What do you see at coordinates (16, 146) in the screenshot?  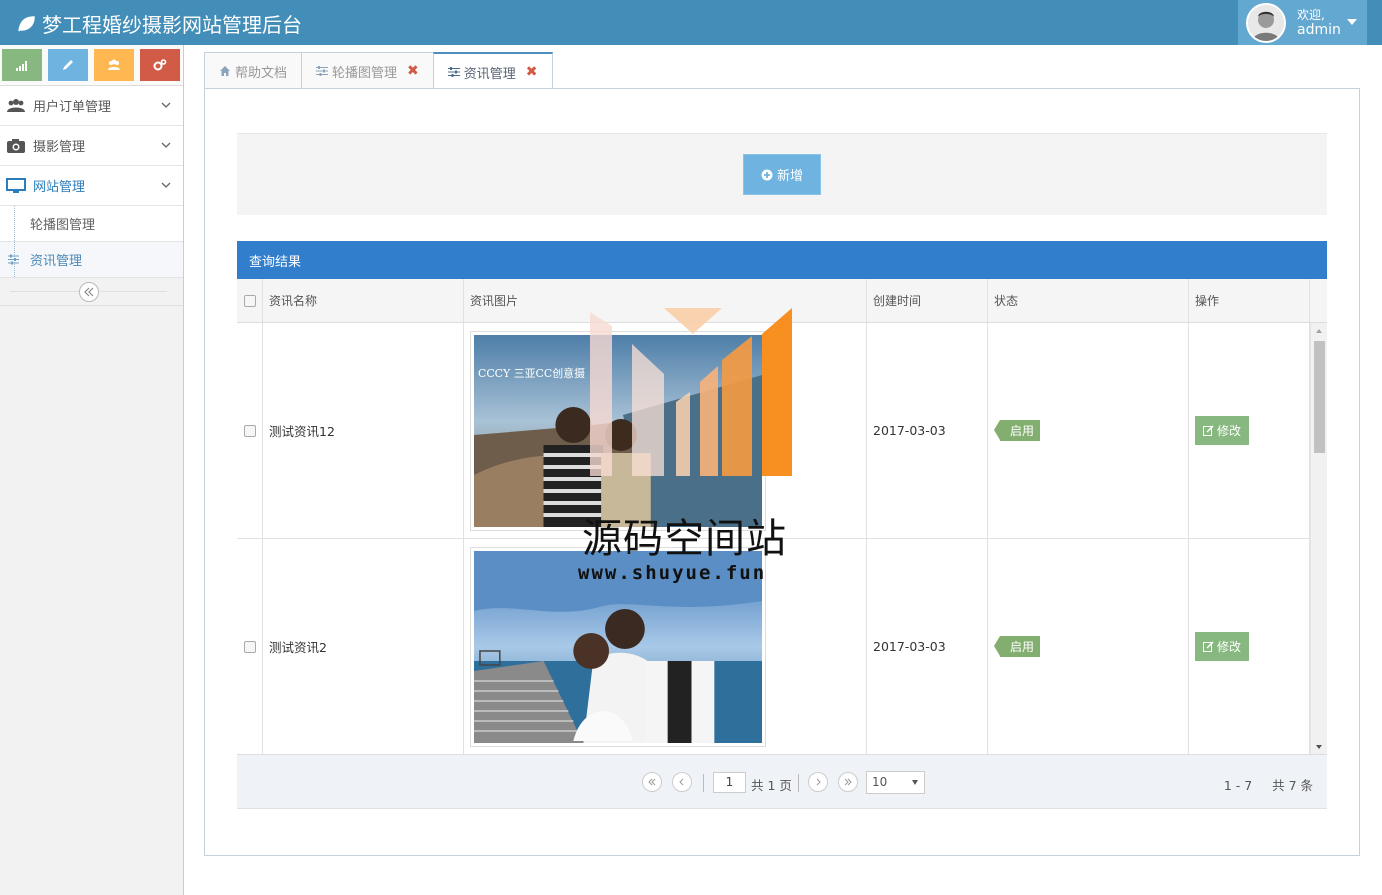 I see `camera-icon` at bounding box center [16, 146].